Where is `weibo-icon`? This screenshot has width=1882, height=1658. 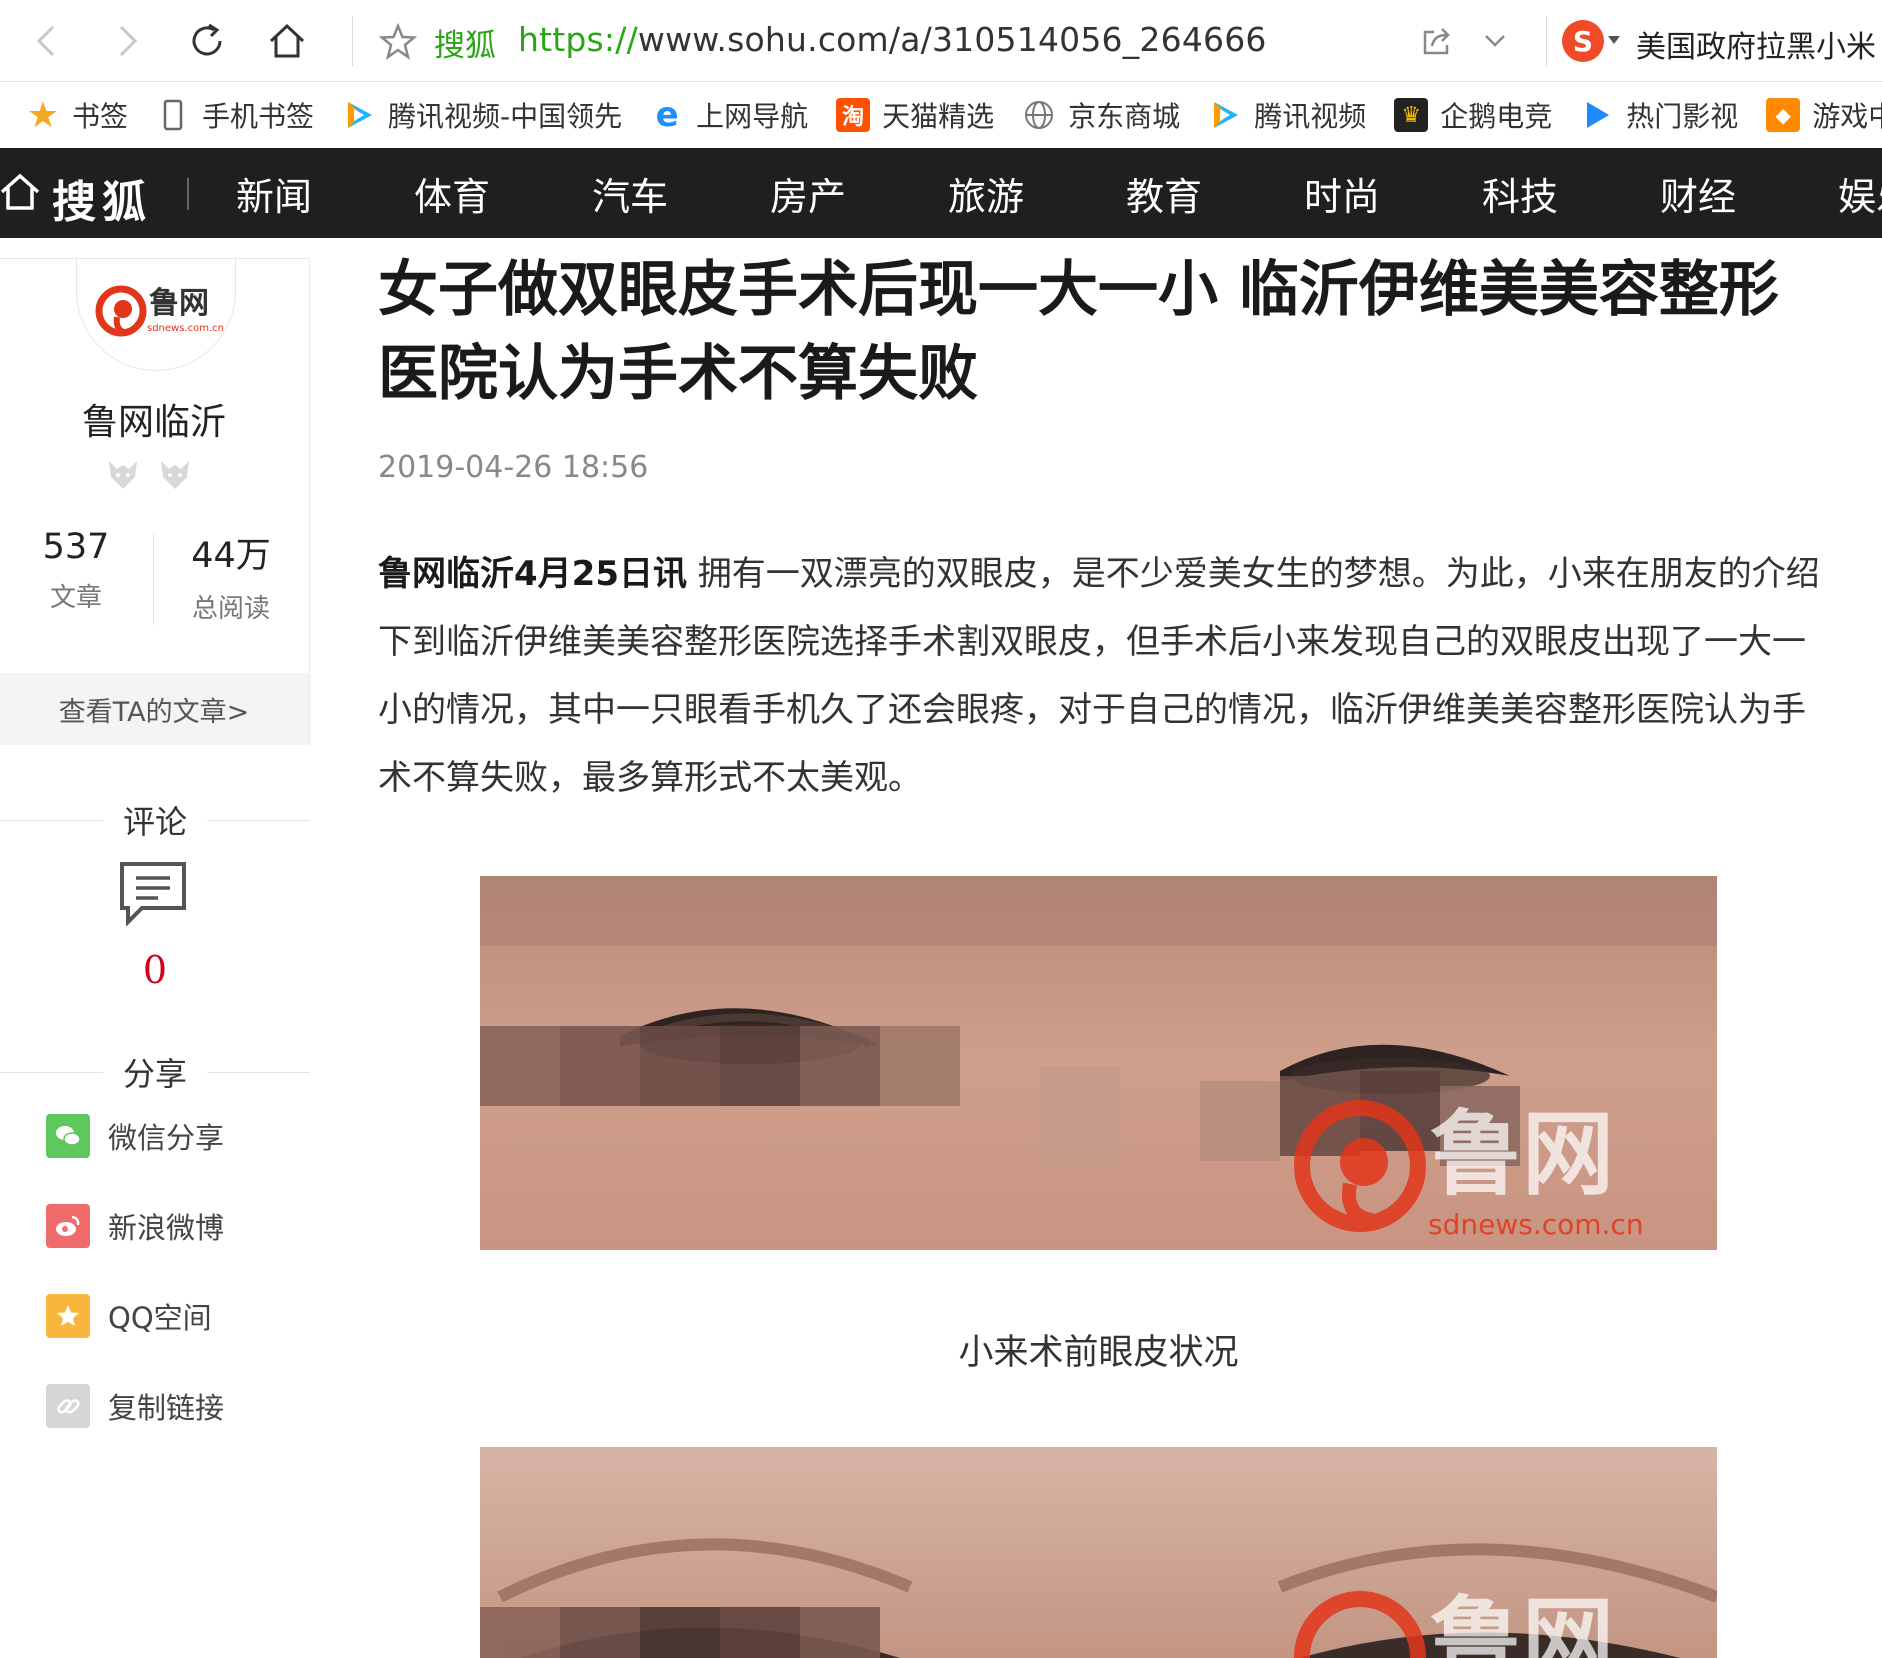 weibo-icon is located at coordinates (68, 1226).